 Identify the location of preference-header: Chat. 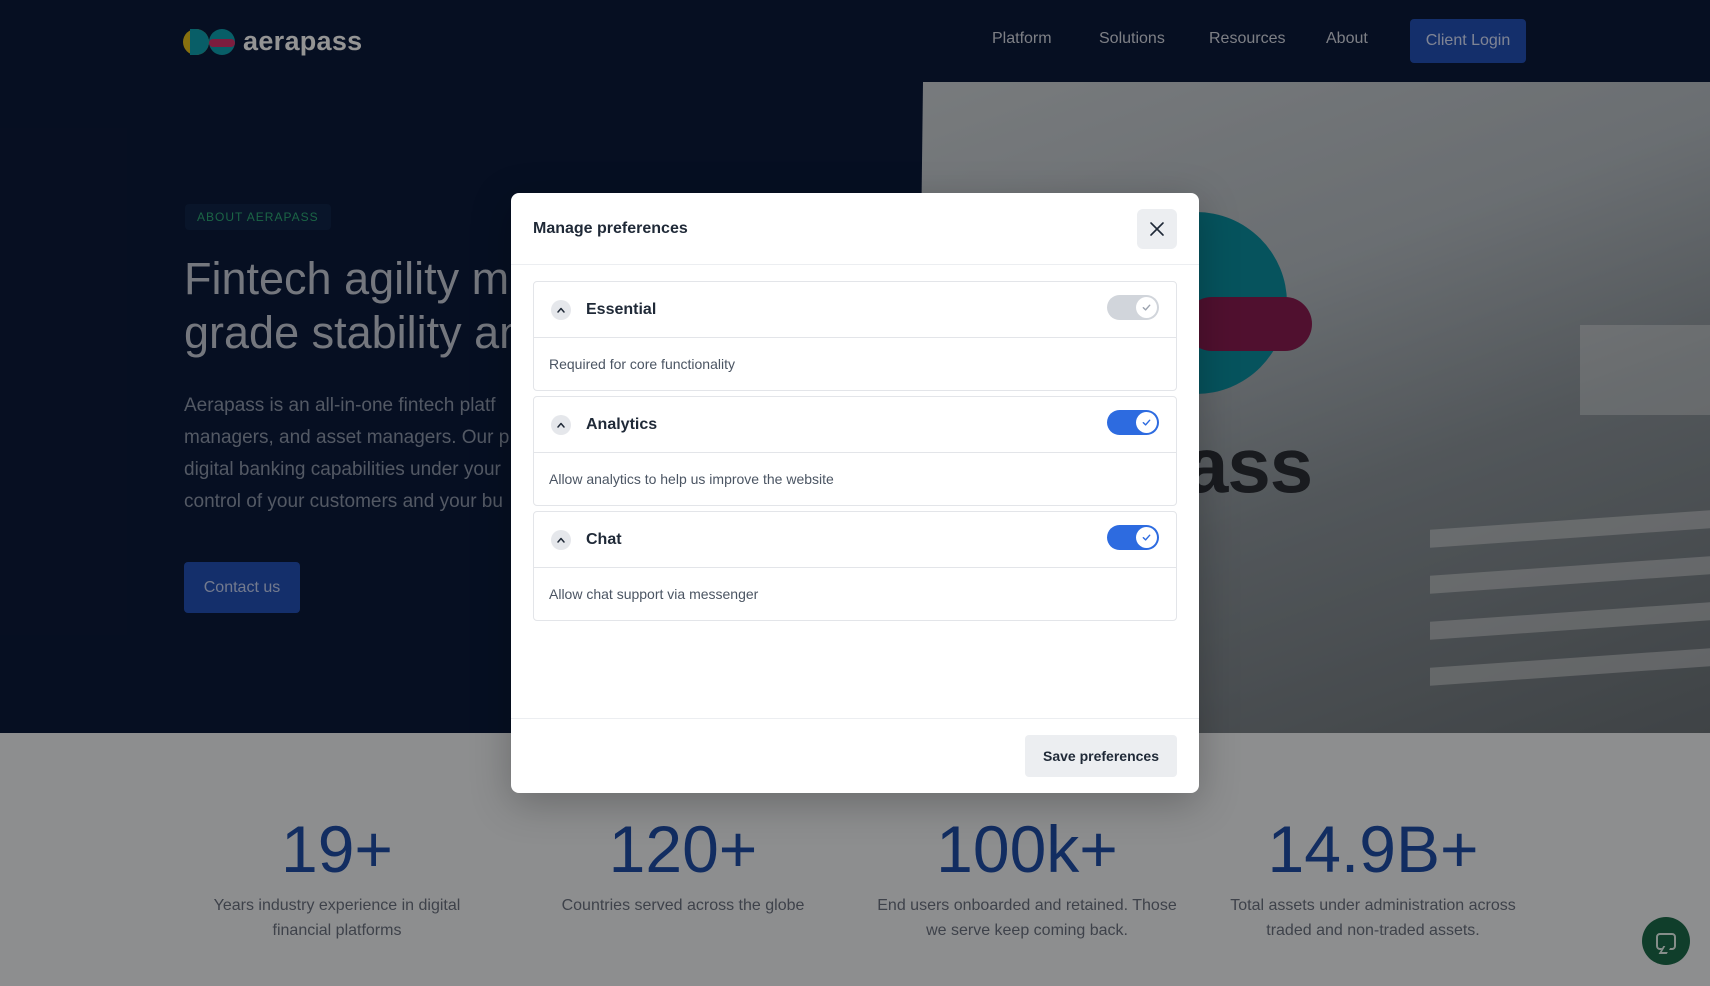
(855, 540).